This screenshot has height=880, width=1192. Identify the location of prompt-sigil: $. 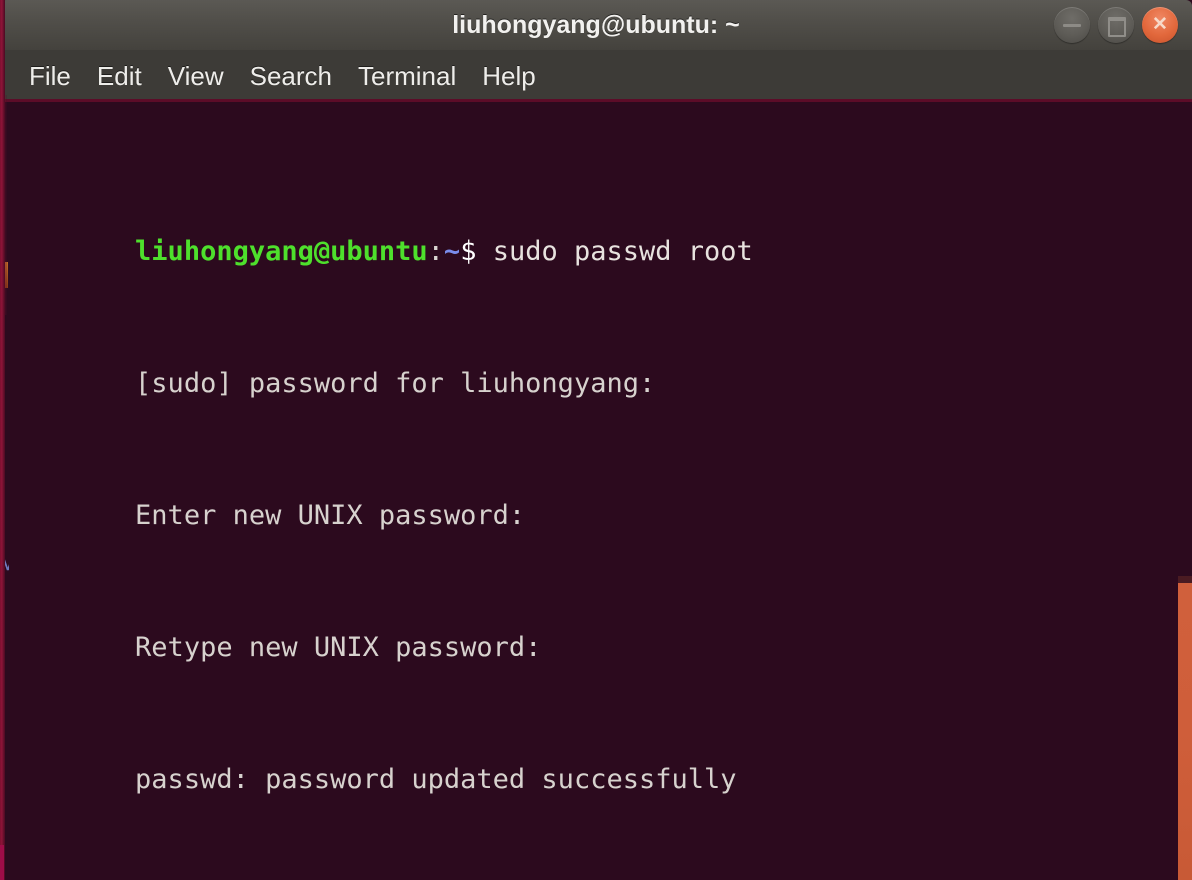
(468, 251).